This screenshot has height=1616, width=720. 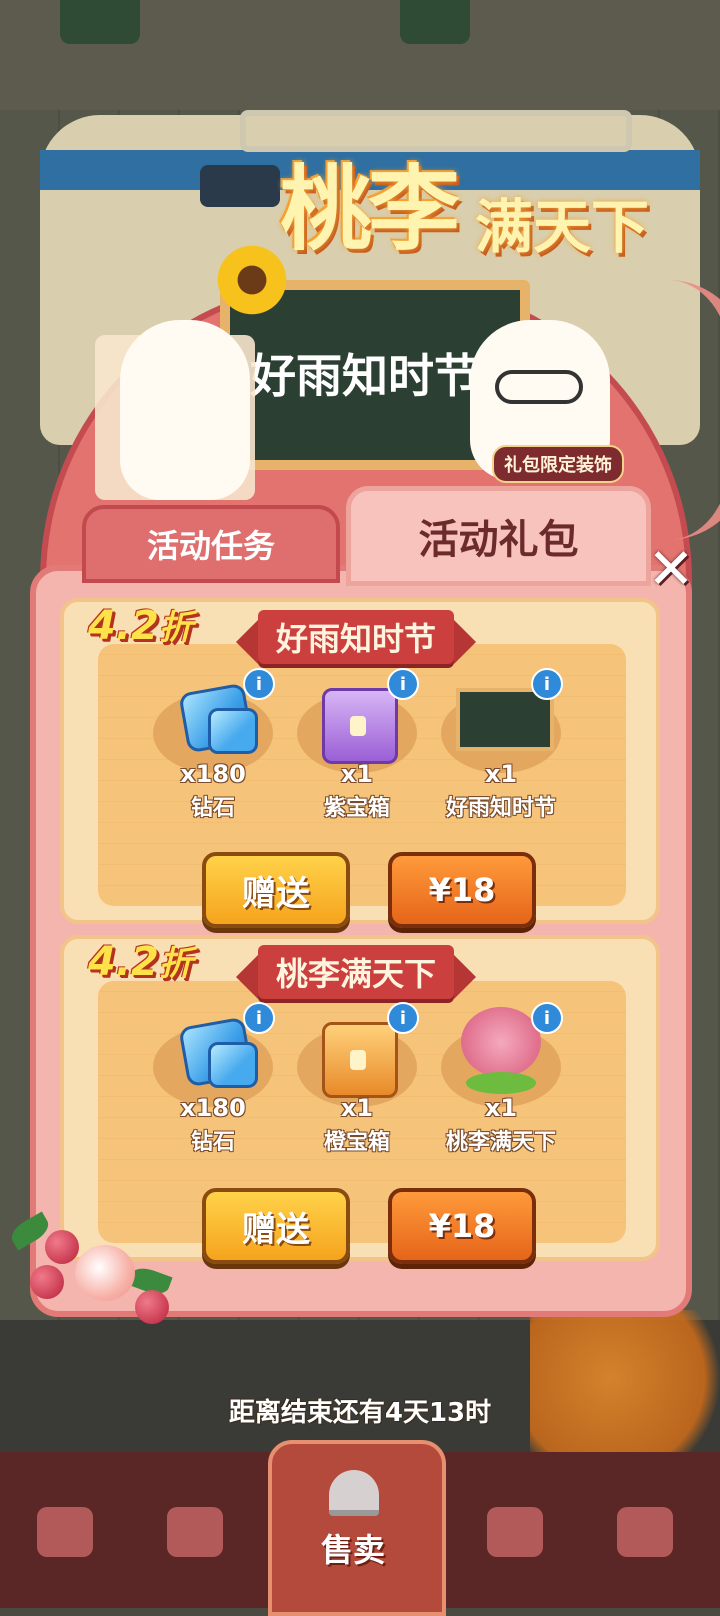 I want to click on handshake-icon, so click(x=195, y=1532).